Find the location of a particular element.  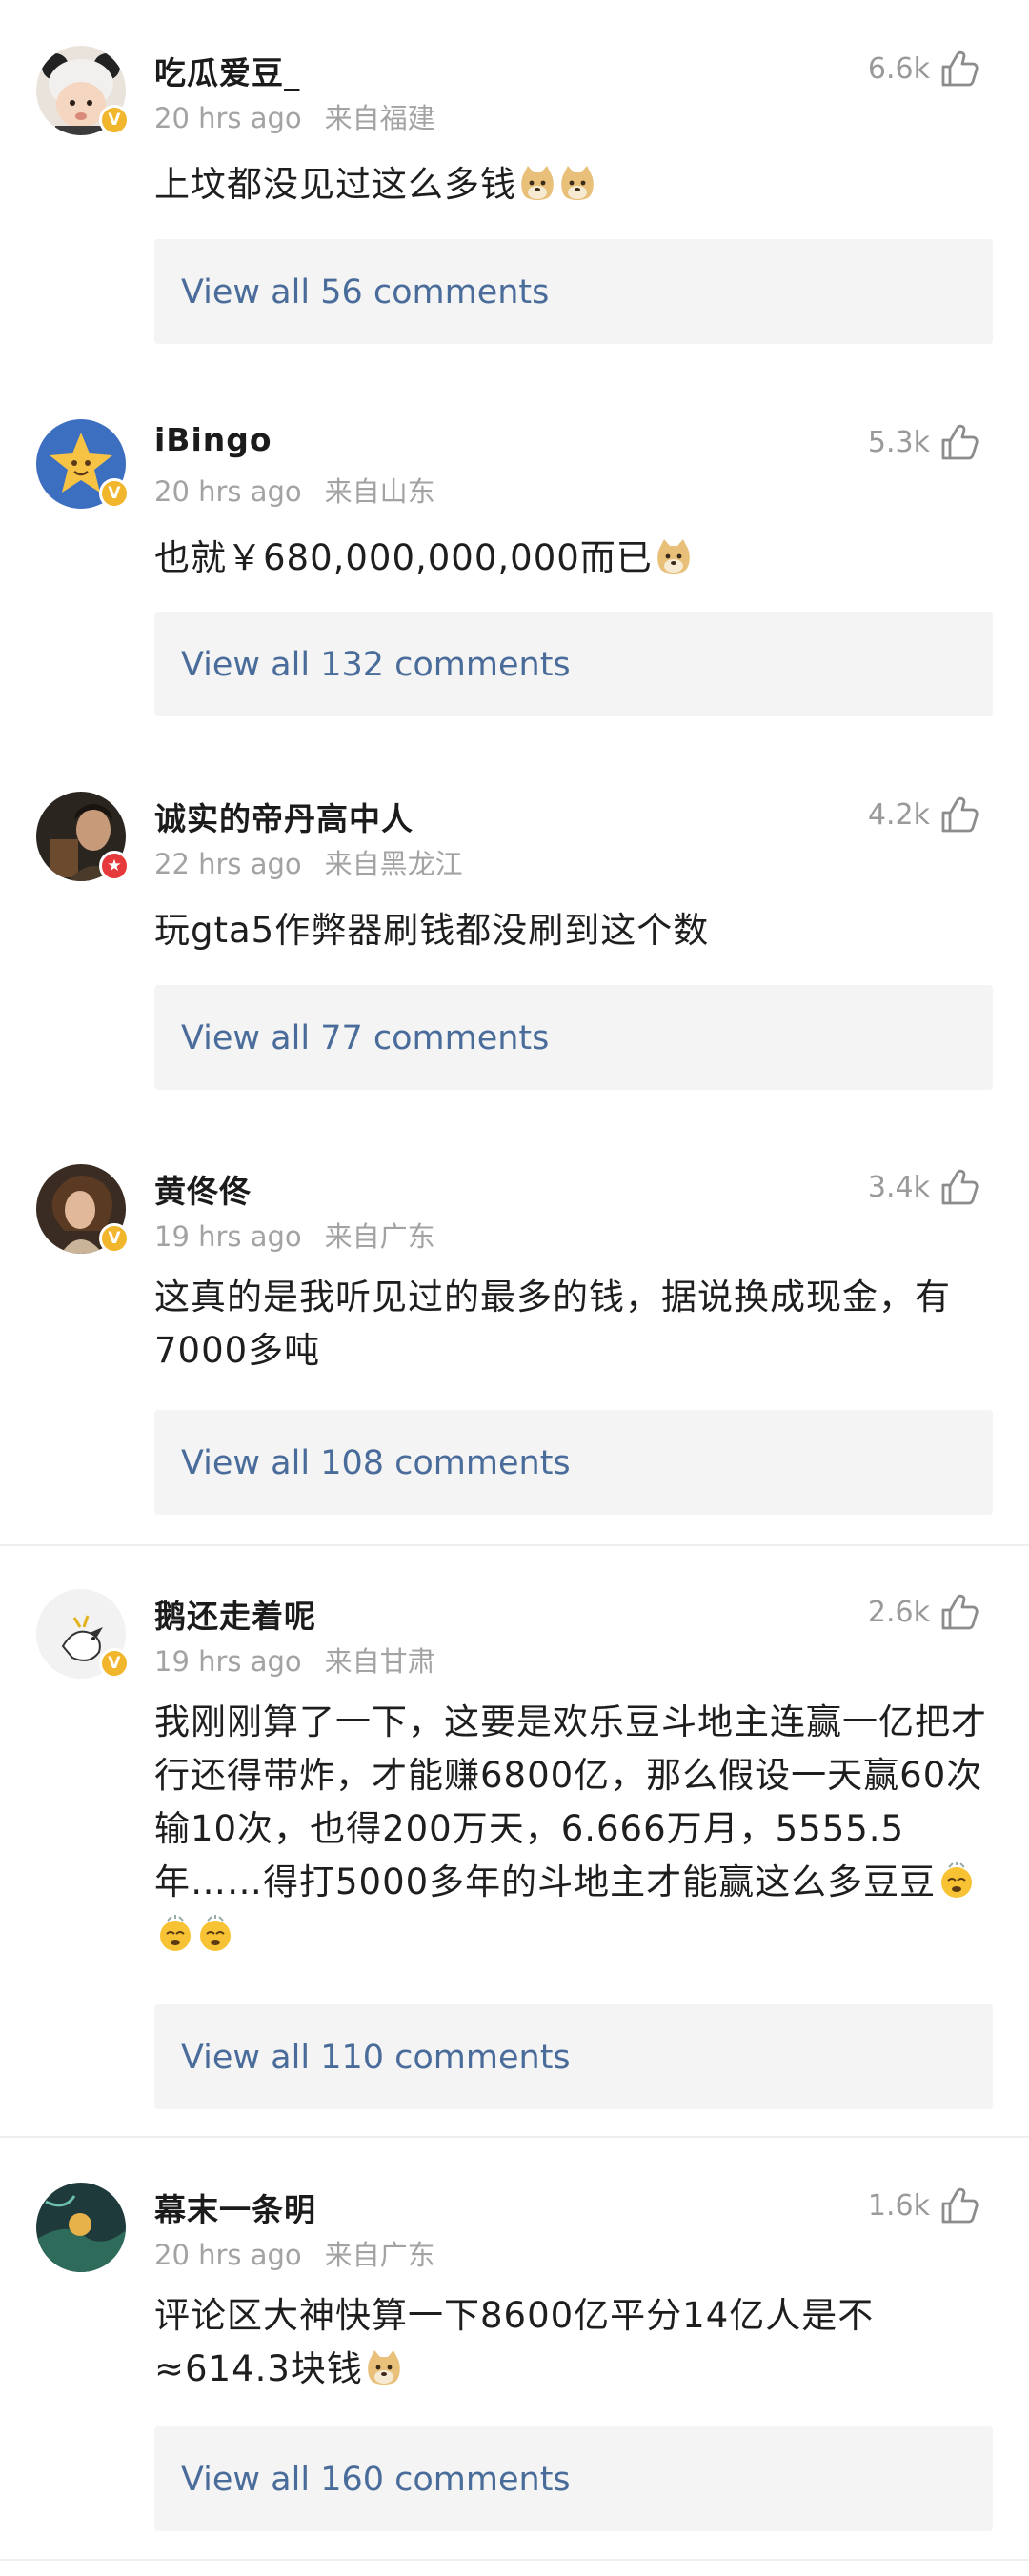

like-count: 3.4k is located at coordinates (898, 1187).